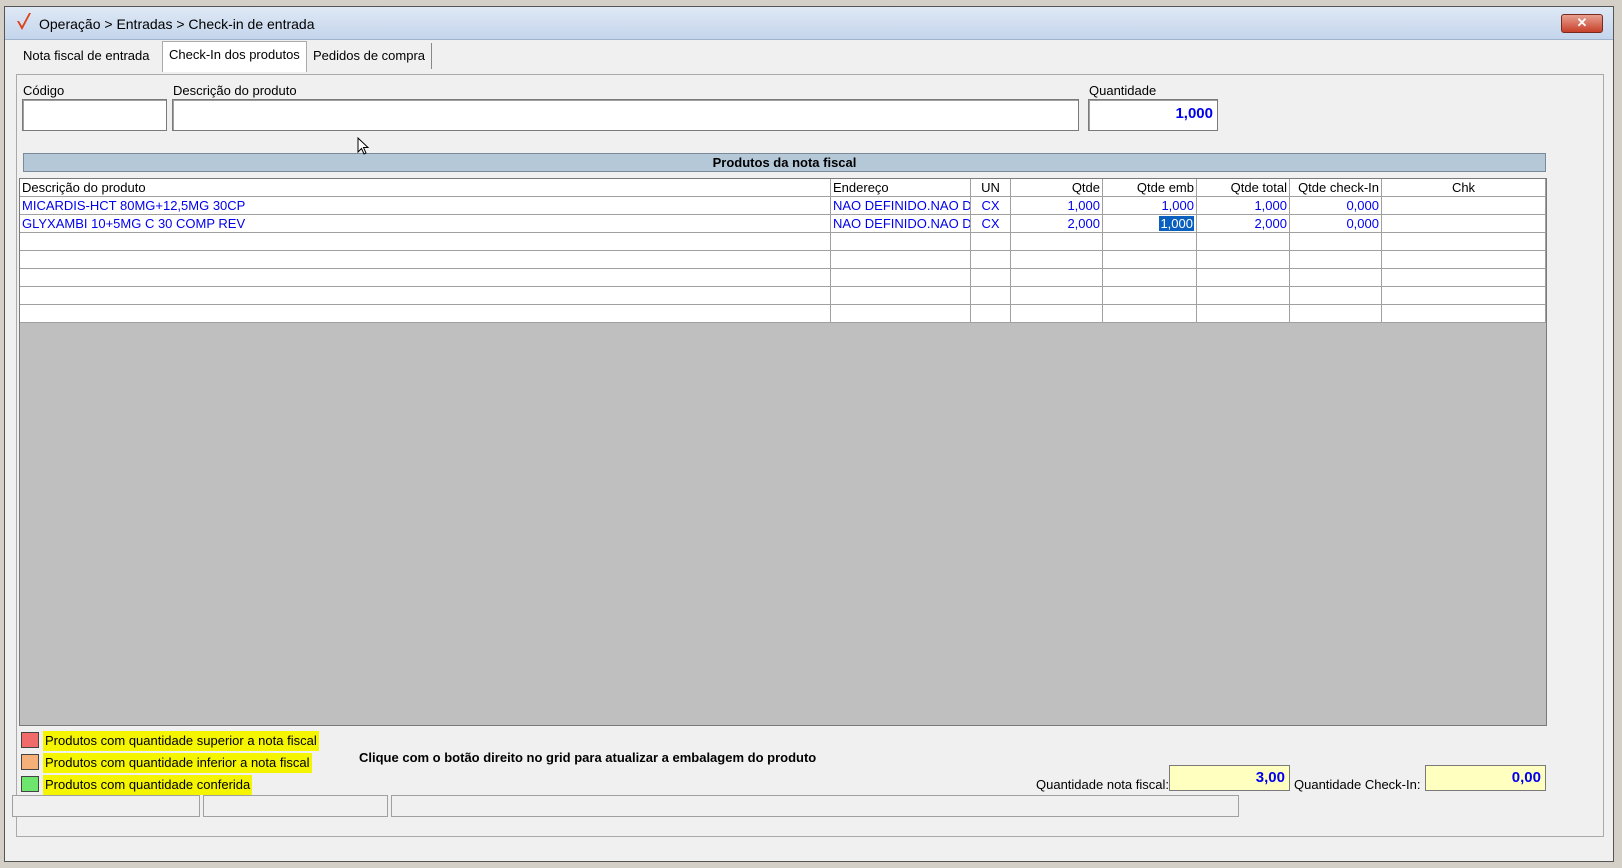  What do you see at coordinates (1057, 187) in the screenshot?
I see `col-header-qtde: Qtde` at bounding box center [1057, 187].